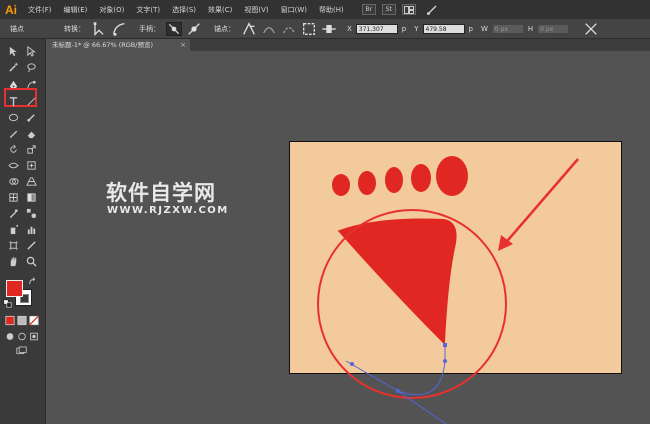 The width and height of the screenshot is (650, 424). What do you see at coordinates (31, 149) in the screenshot?
I see `scale-tool-icon` at bounding box center [31, 149].